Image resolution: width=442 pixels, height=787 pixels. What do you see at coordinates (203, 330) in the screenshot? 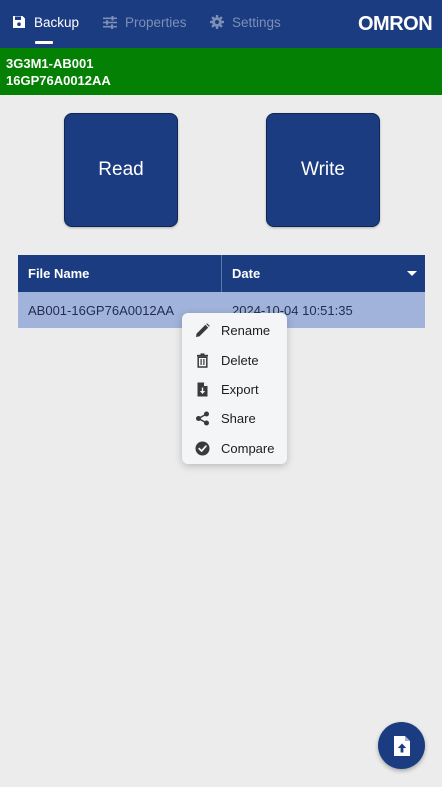
I see `pencil-icon` at bounding box center [203, 330].